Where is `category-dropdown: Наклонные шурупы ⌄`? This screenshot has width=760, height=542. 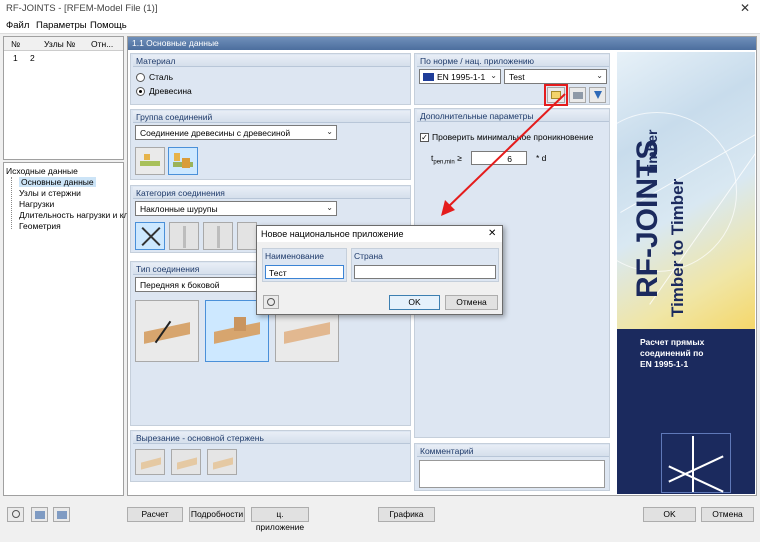
category-dropdown: Наклонные шурупы ⌄ is located at coordinates (236, 208).